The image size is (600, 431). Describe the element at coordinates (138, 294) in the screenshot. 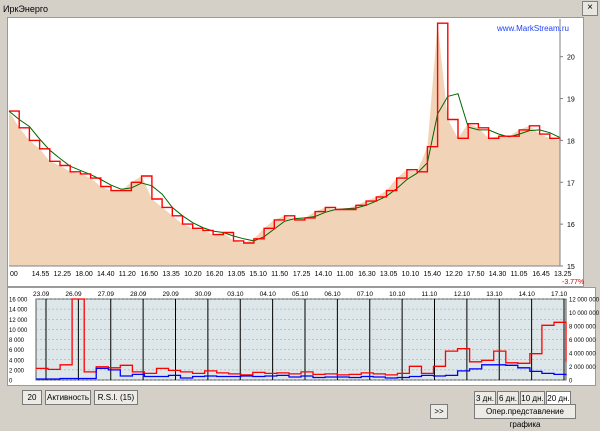

I see `activity-x-tick-label: 28.09` at that location.